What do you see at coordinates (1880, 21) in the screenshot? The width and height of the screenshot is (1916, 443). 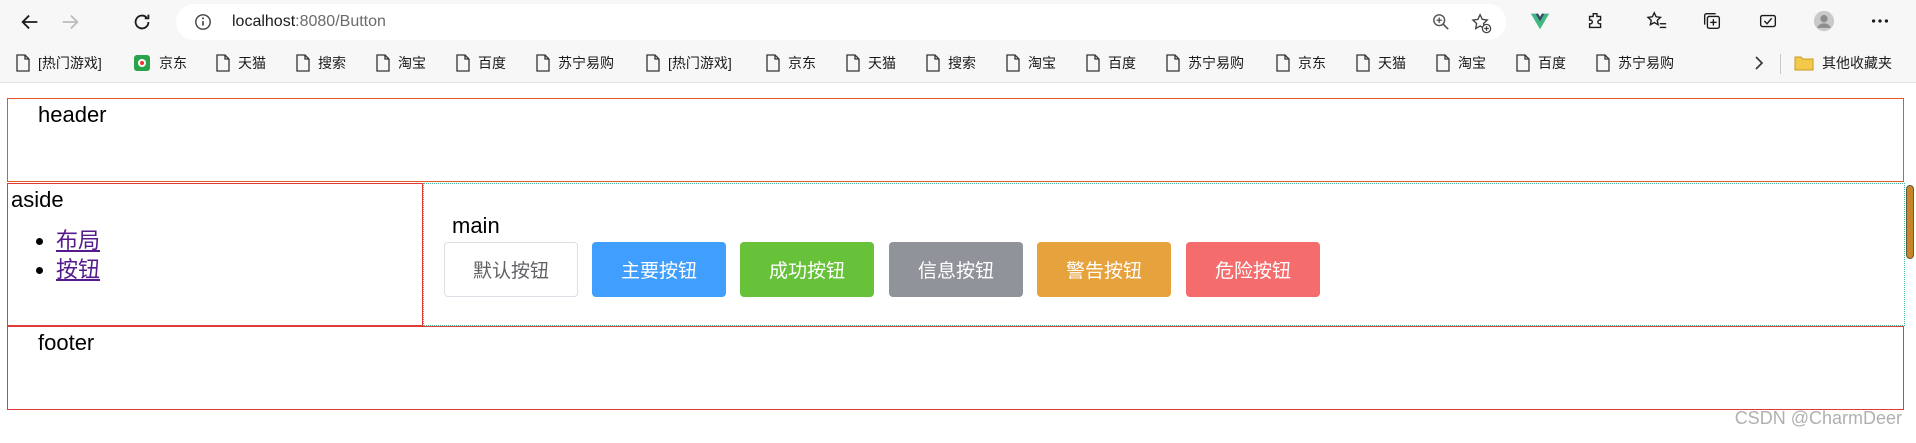 I see `more-menu-icon` at bounding box center [1880, 21].